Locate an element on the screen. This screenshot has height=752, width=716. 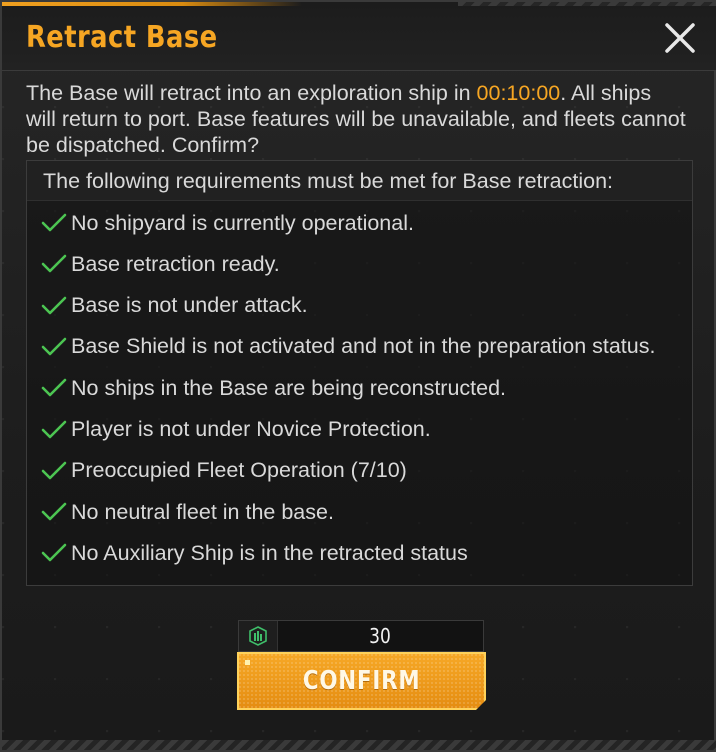
dialog-header: Retract Base is located at coordinates (359, 36).